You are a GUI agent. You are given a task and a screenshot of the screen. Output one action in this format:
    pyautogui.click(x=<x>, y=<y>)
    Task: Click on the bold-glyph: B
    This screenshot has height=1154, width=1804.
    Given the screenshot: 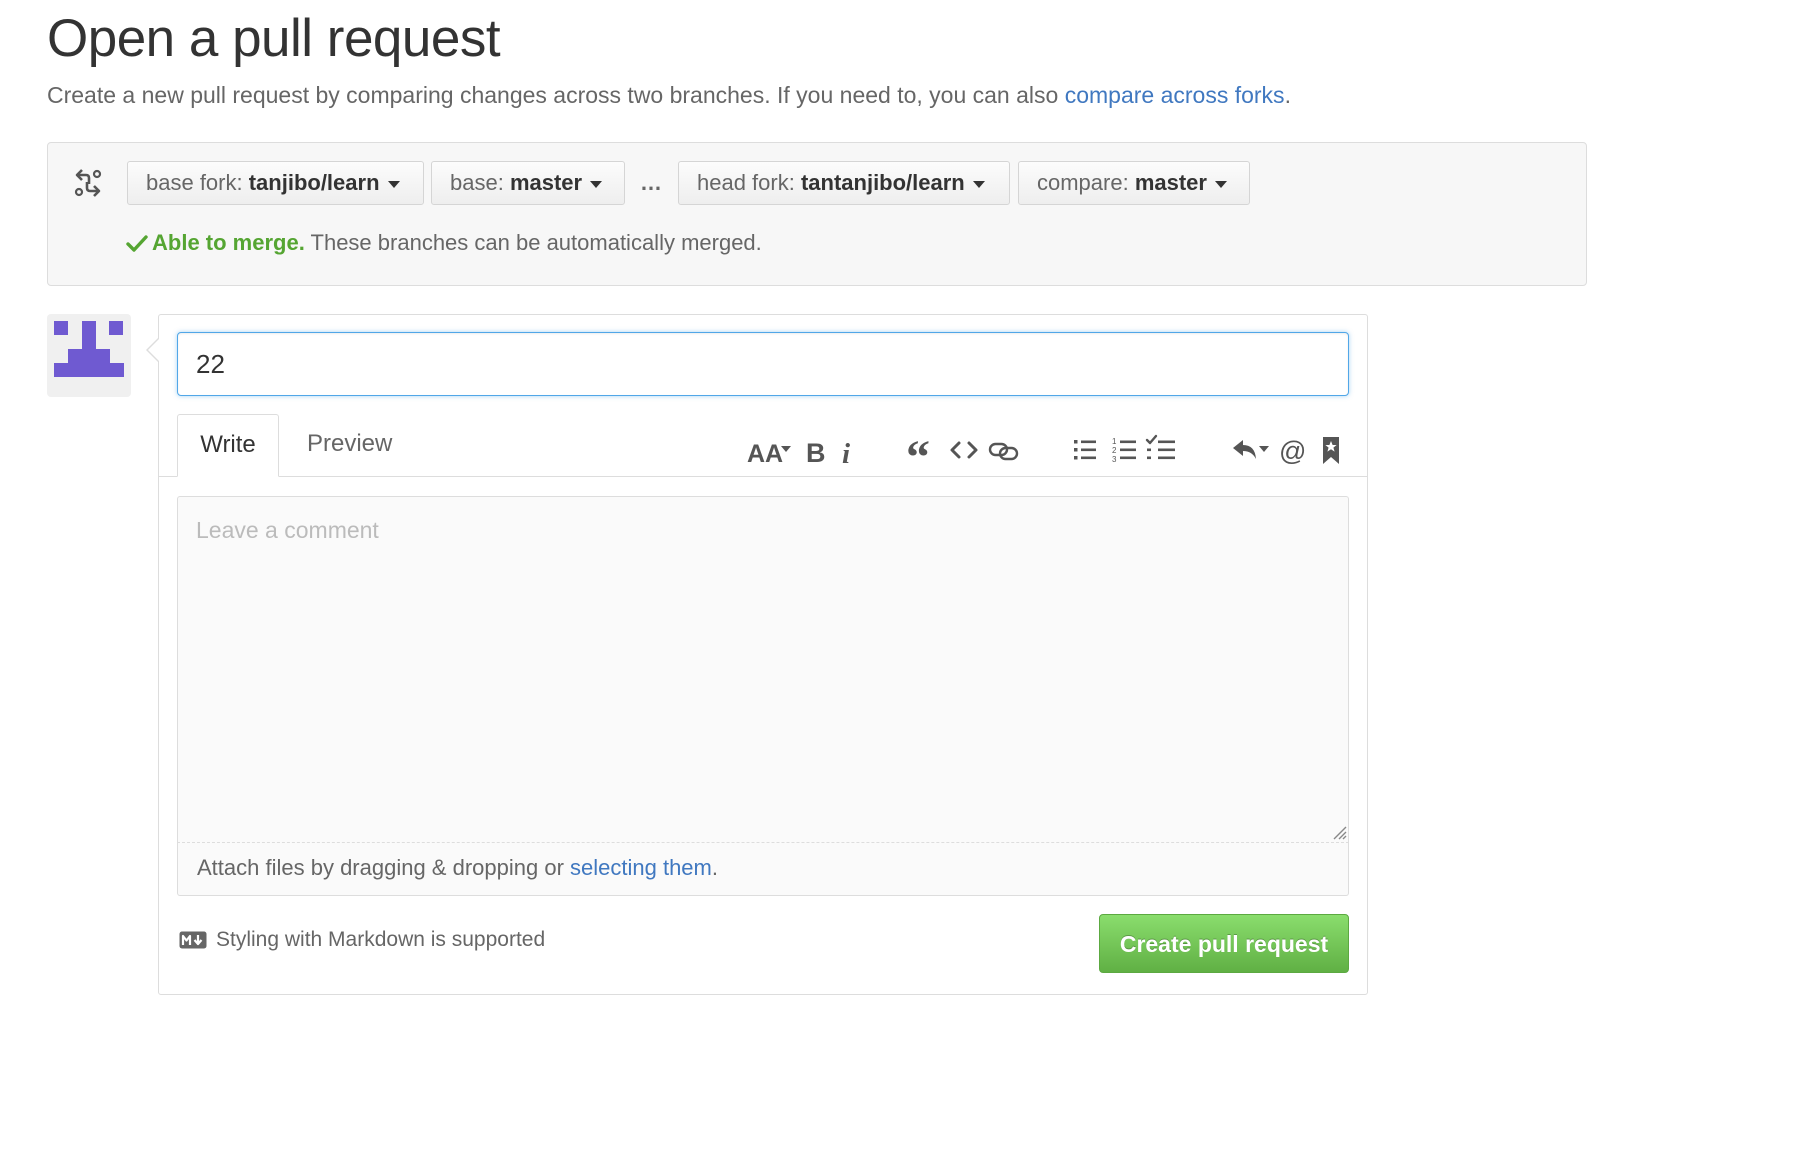 What is the action you would take?
    pyautogui.click(x=816, y=452)
    